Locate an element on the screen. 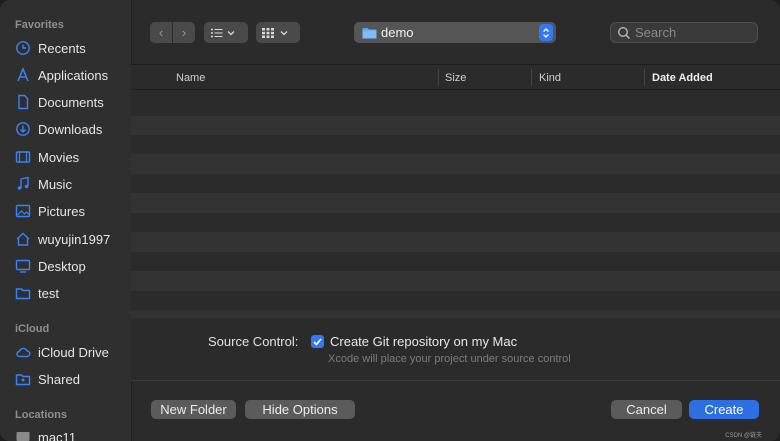 The height and width of the screenshot is (441, 780). chevron-left-icon: ‹ is located at coordinates (161, 32).